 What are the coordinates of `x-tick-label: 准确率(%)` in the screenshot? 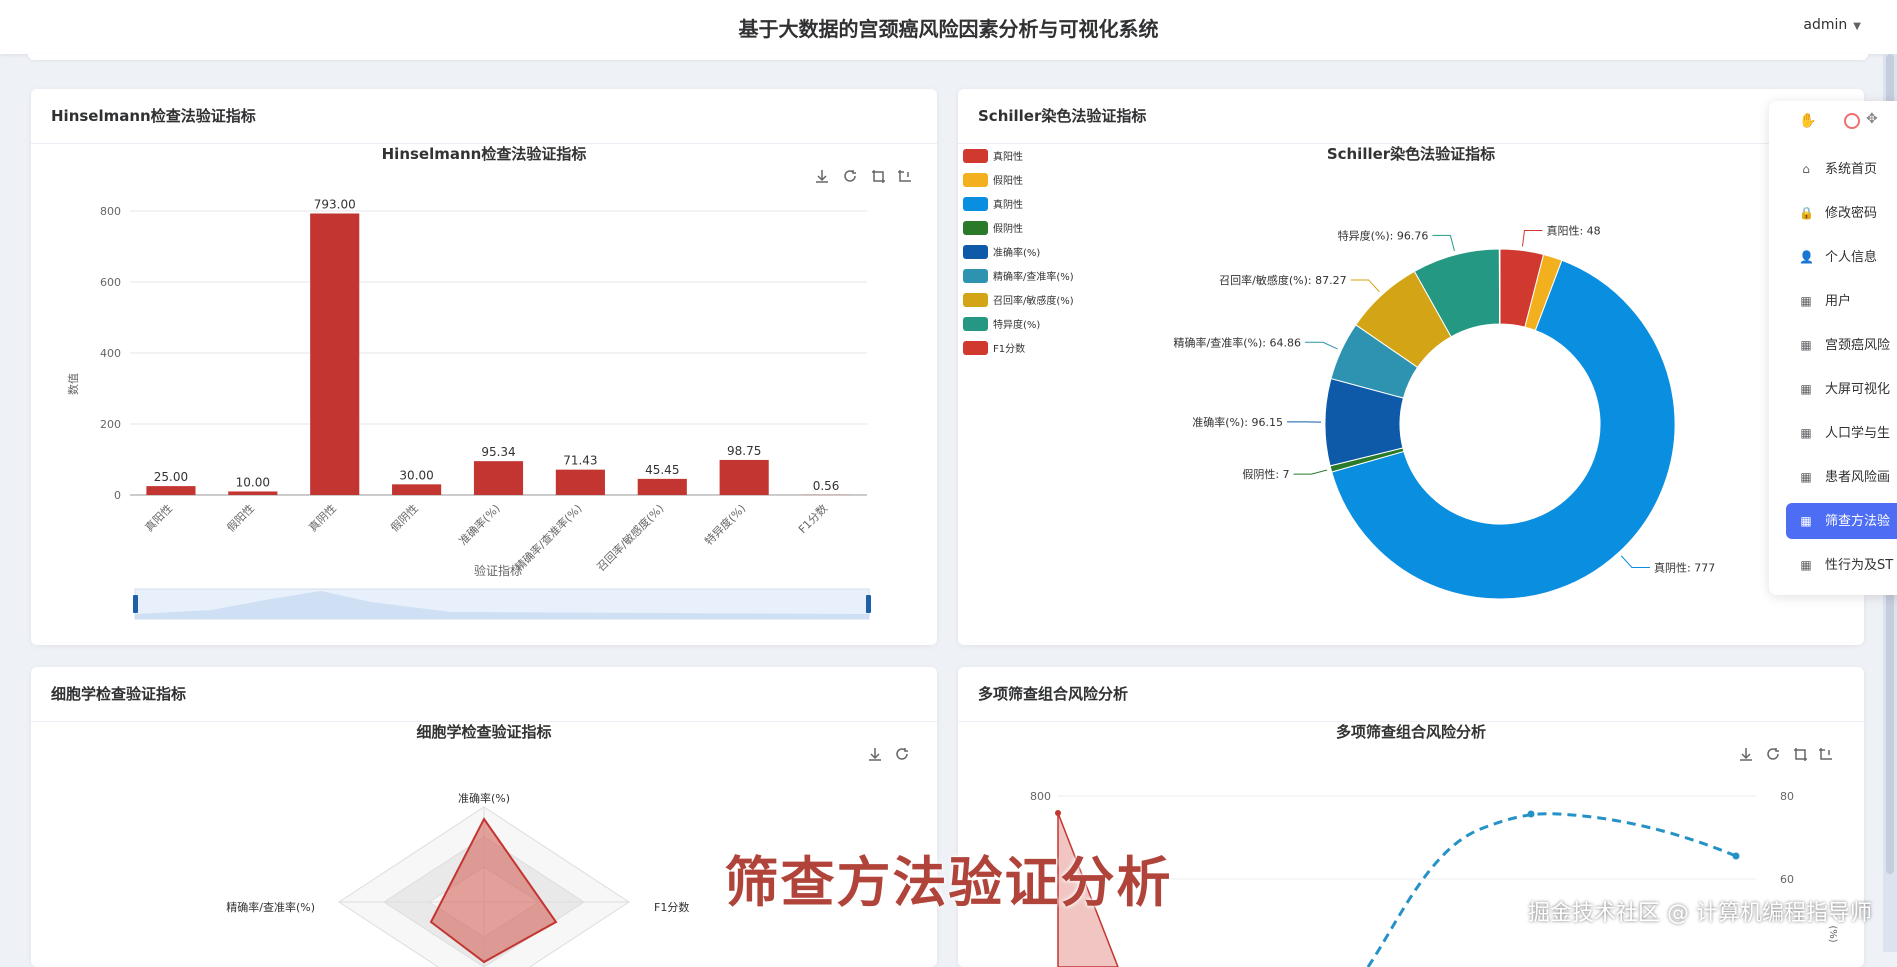 It's located at (479, 524).